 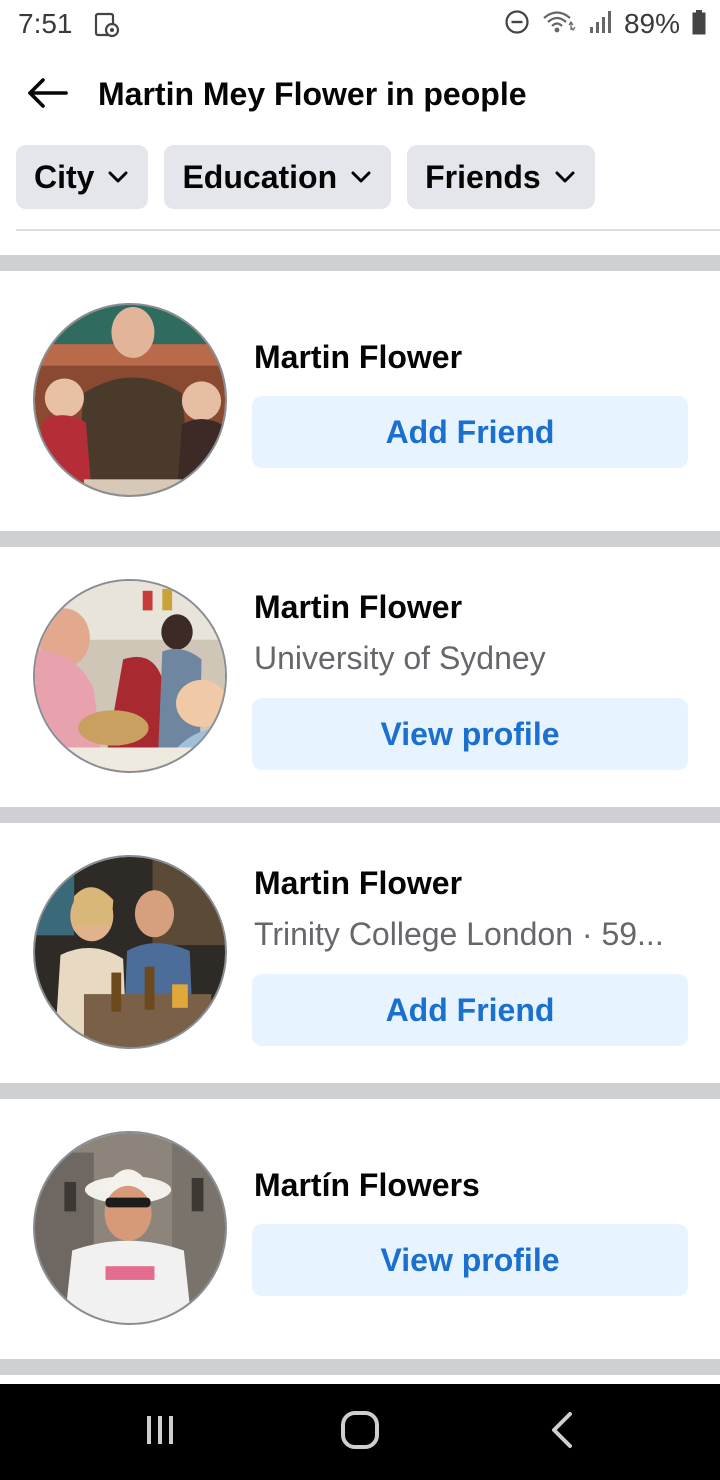 I want to click on search-query-title: Martin Mey Flower in people, so click(x=312, y=94).